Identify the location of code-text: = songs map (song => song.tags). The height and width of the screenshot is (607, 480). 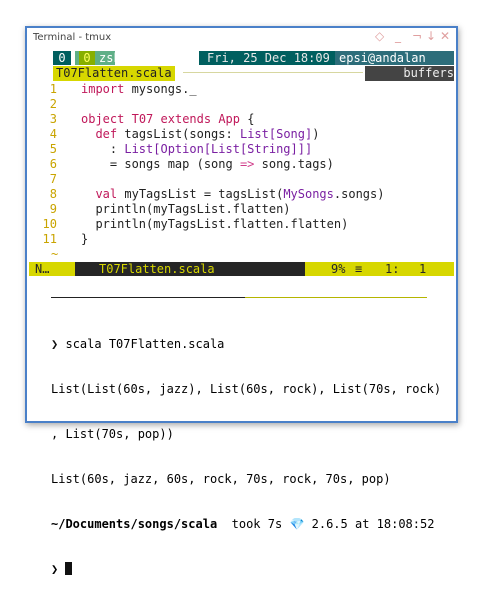
(207, 164).